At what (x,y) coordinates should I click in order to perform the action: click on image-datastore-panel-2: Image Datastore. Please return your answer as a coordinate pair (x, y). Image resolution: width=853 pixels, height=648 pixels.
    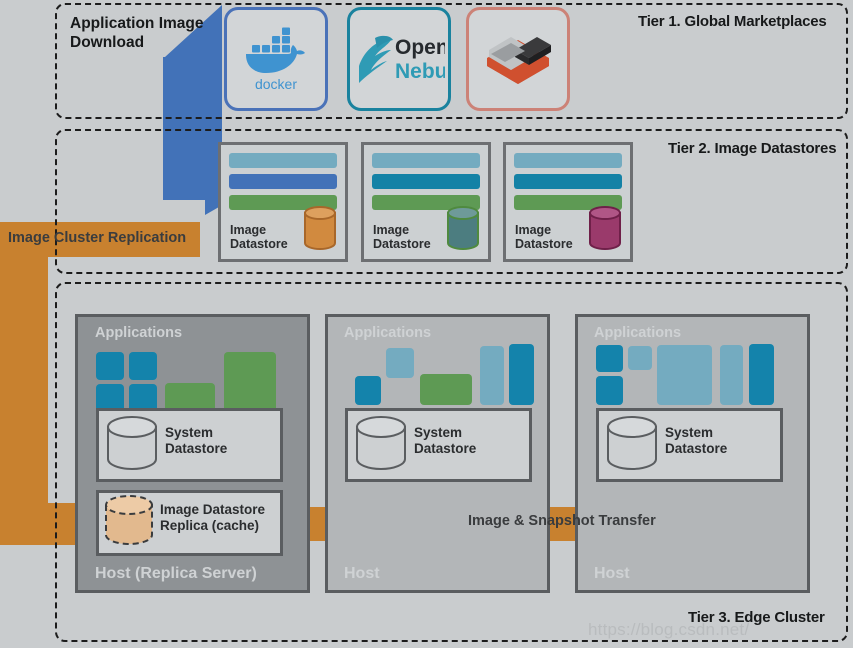
    Looking at the image, I should click on (426, 202).